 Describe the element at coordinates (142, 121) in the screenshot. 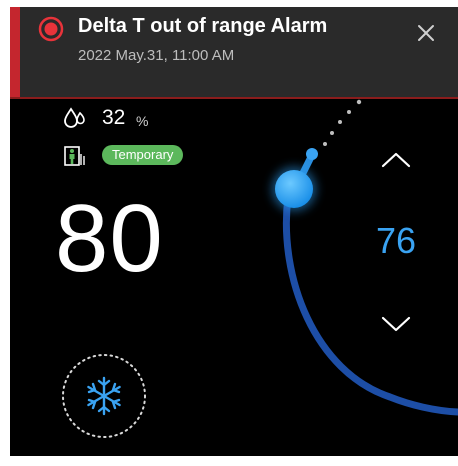

I see `humidity-unit: %` at that location.